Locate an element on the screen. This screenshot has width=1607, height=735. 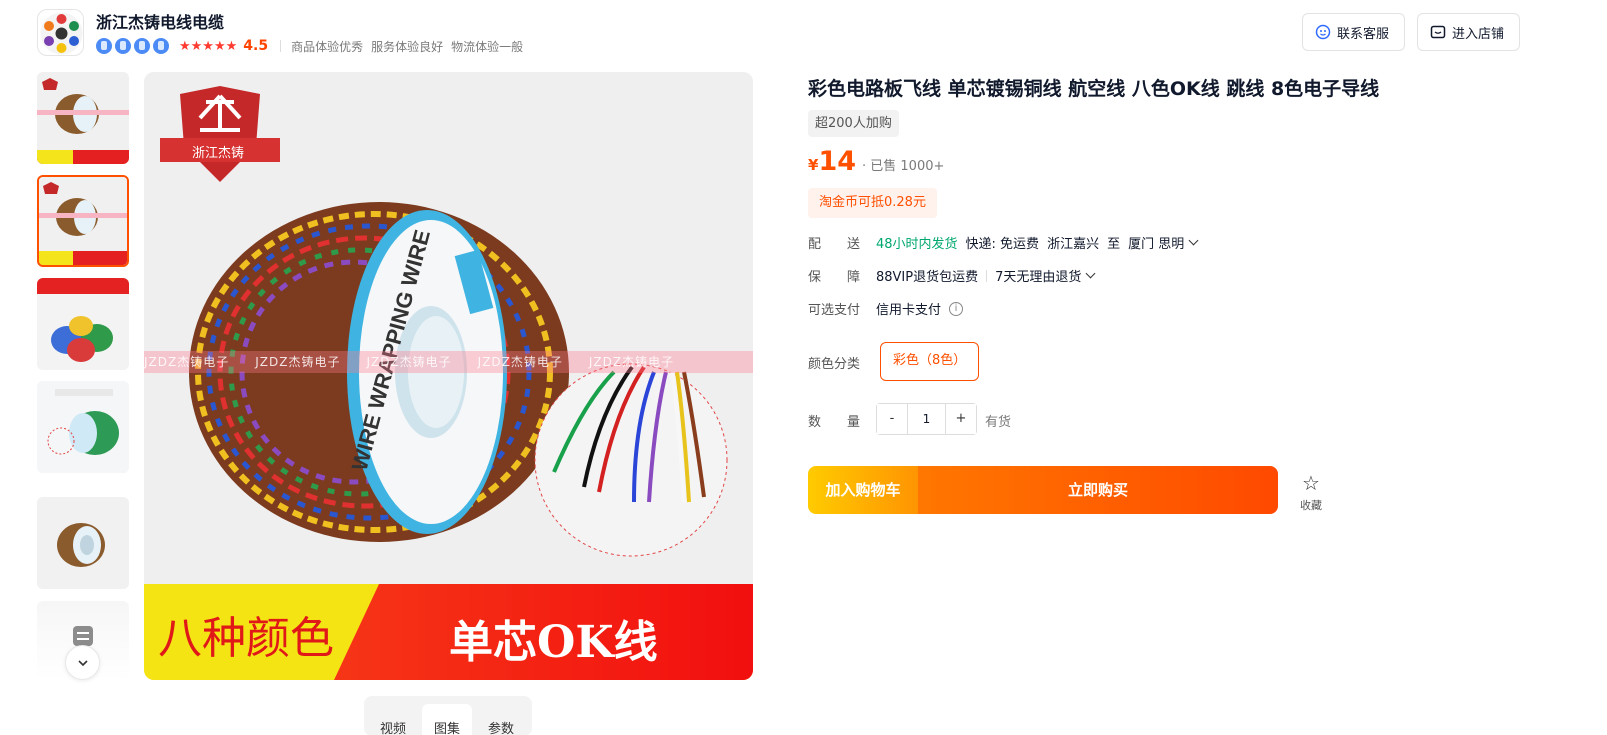
delivery-to-word: 至 is located at coordinates (1114, 244).